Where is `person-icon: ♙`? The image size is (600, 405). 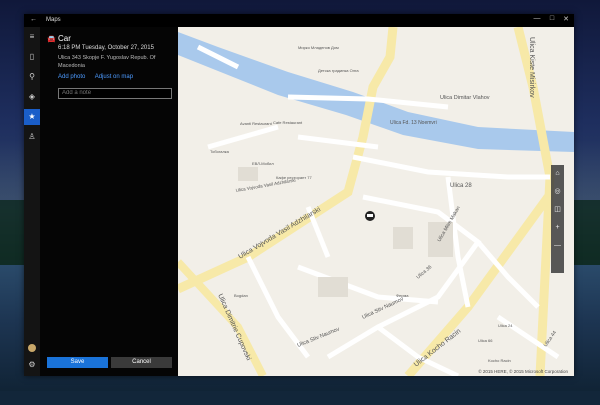 person-icon: ♙ is located at coordinates (32, 137).